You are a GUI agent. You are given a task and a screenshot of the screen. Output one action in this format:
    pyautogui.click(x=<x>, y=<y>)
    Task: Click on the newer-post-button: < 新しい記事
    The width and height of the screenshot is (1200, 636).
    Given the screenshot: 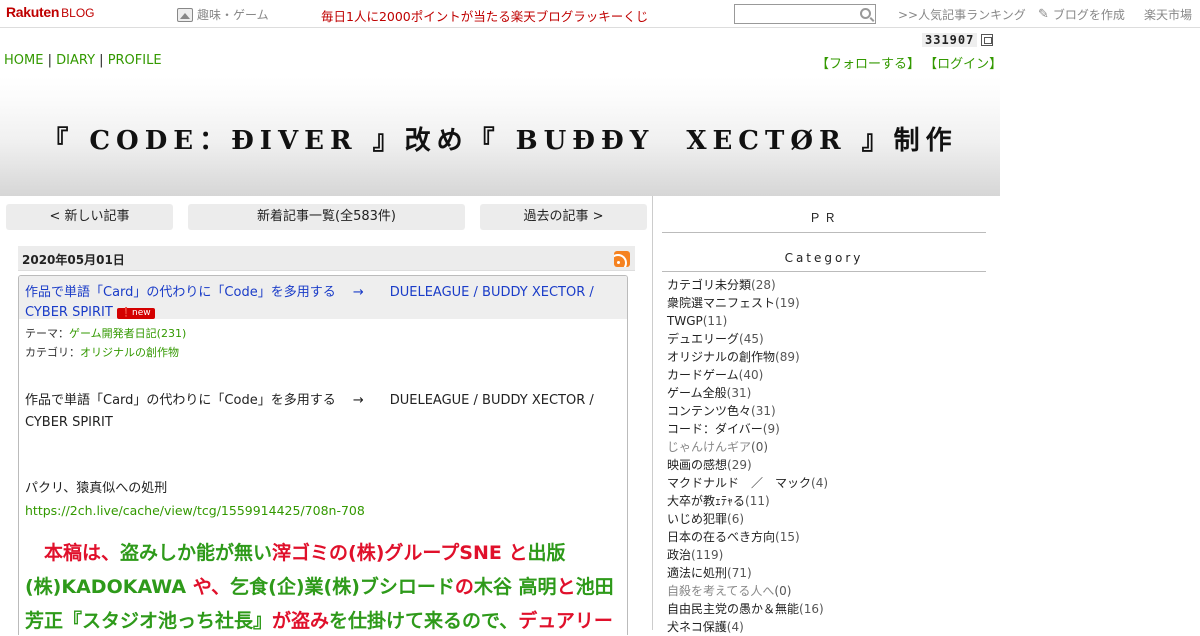 What is the action you would take?
    pyautogui.click(x=89, y=217)
    